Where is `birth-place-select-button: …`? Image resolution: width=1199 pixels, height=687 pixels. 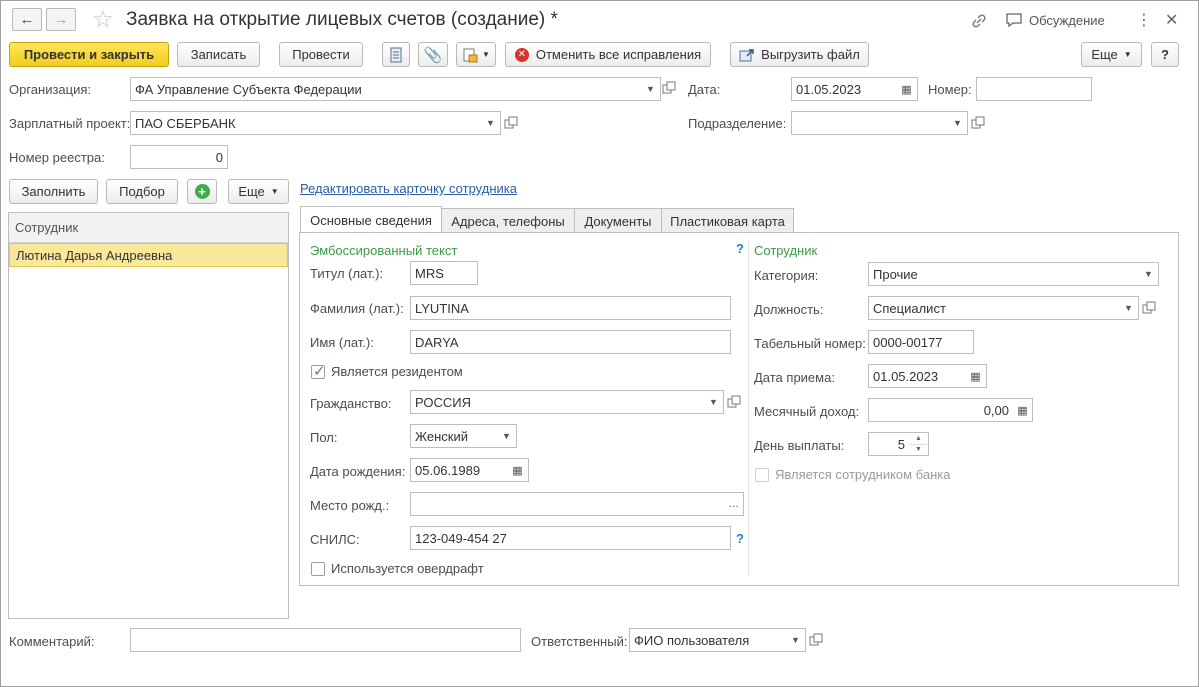 birth-place-select-button: … is located at coordinates (734, 504).